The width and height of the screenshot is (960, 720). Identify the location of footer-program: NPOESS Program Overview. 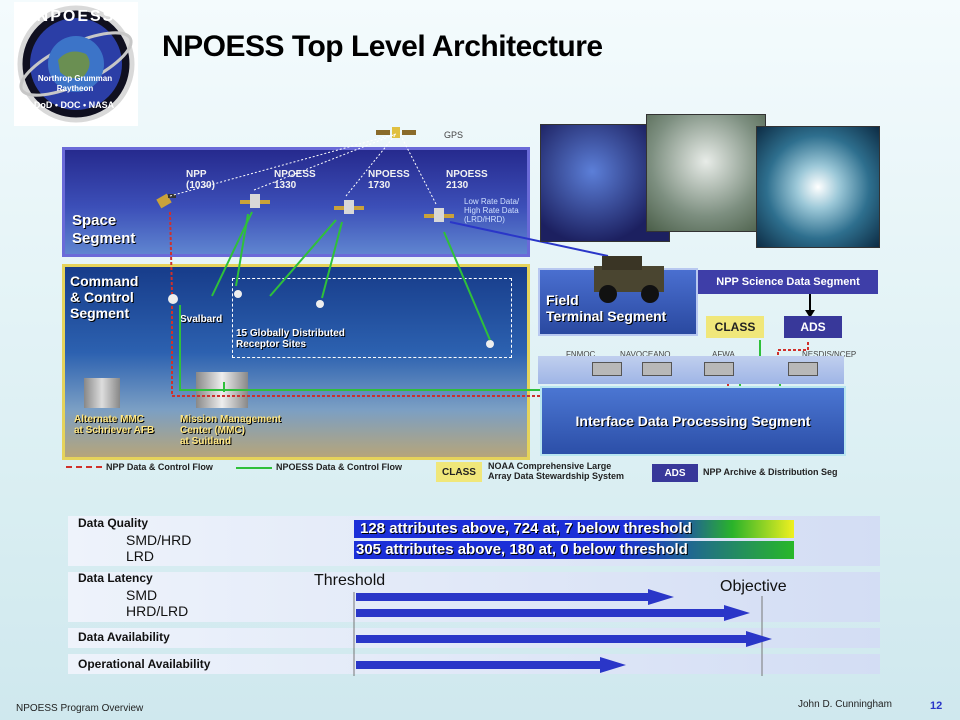
(80, 708).